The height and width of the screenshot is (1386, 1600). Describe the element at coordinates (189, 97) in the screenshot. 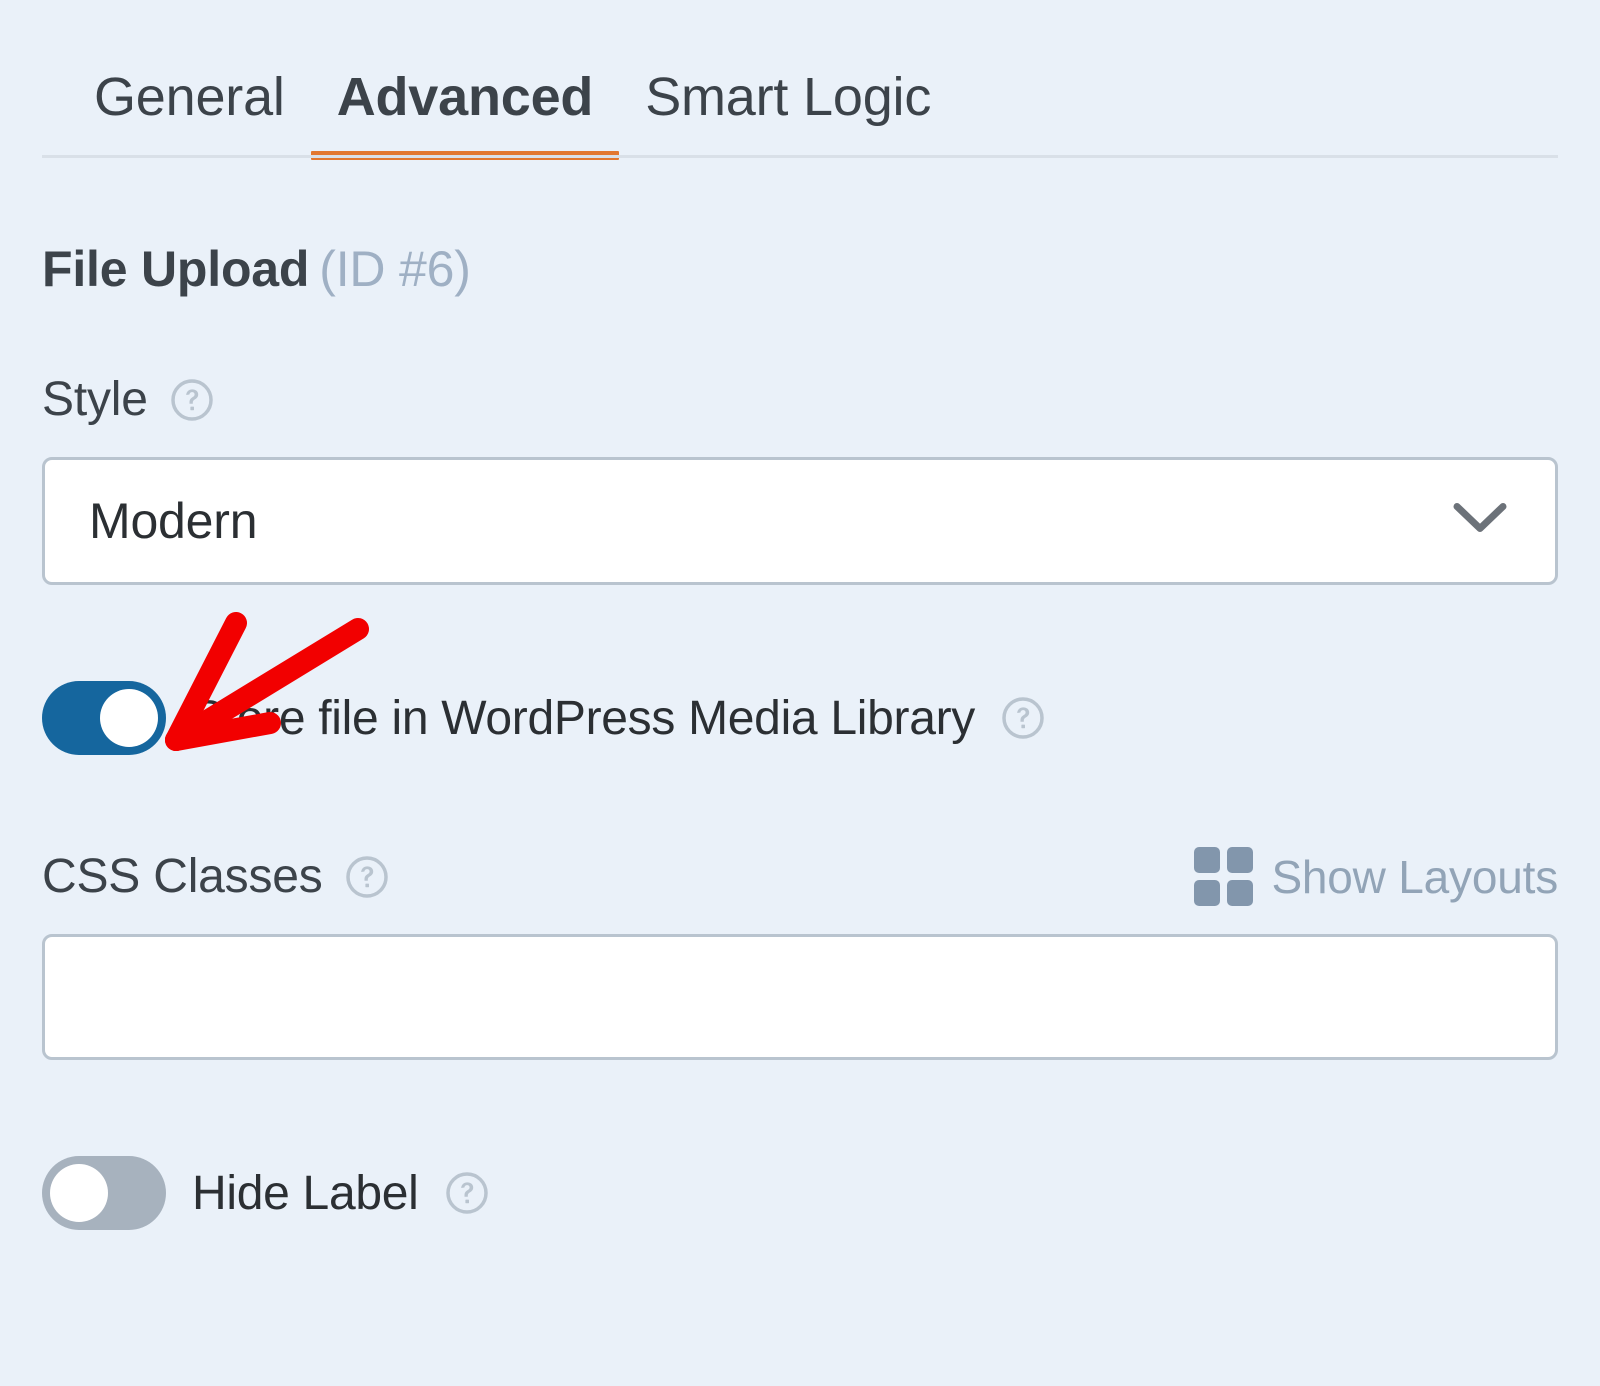

I see `tab-general-label: General` at that location.